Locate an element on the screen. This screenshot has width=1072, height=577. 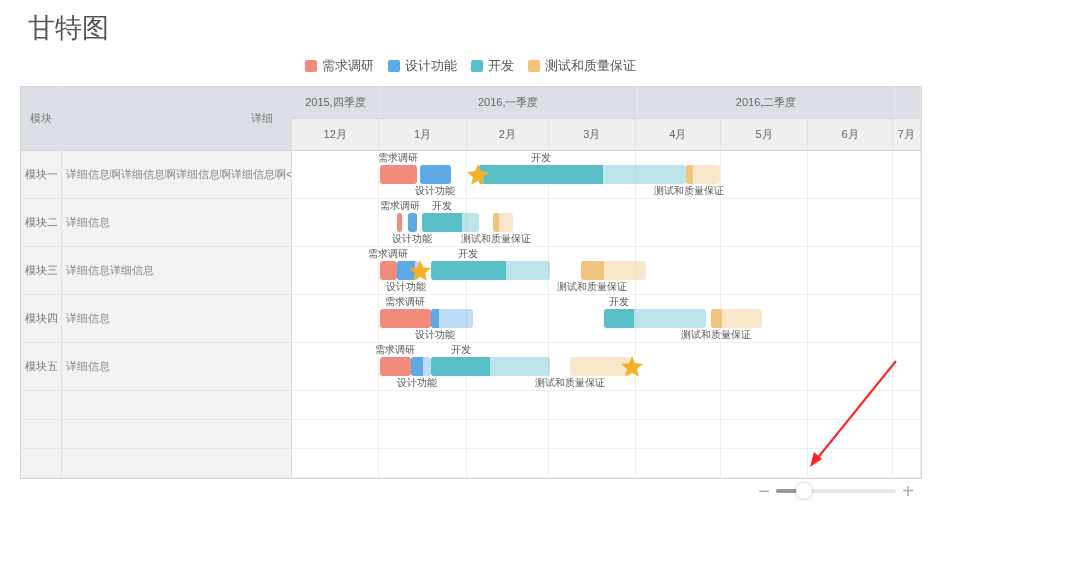
slider-thumb is located at coordinates (803, 491).